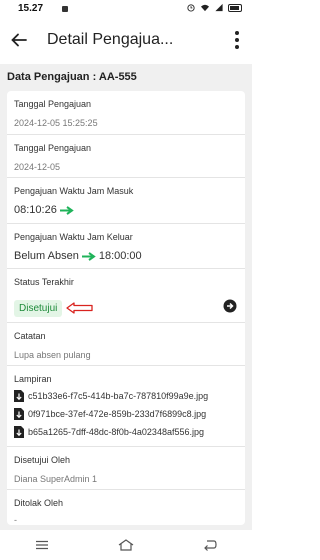 Image resolution: width=320 pixels, height=560 pixels. What do you see at coordinates (126, 156) in the screenshot?
I see `field-tanggal-pengajuan-date: Tanggal Pengajuan 2024-12-05` at bounding box center [126, 156].